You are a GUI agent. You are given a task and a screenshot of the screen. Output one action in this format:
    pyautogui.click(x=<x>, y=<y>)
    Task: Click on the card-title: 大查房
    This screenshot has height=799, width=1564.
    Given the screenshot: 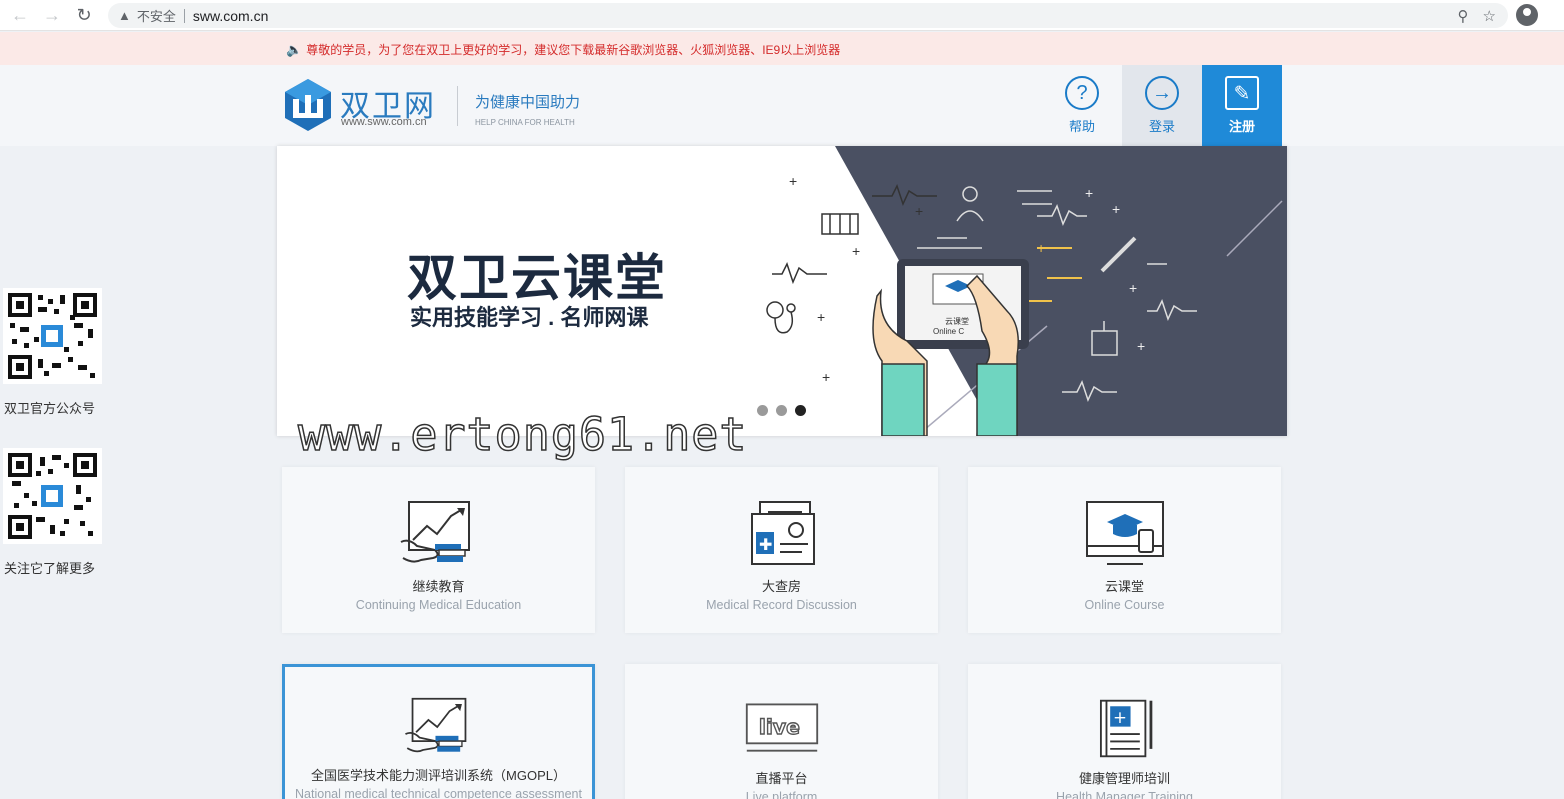 What is the action you would take?
    pyautogui.click(x=781, y=586)
    